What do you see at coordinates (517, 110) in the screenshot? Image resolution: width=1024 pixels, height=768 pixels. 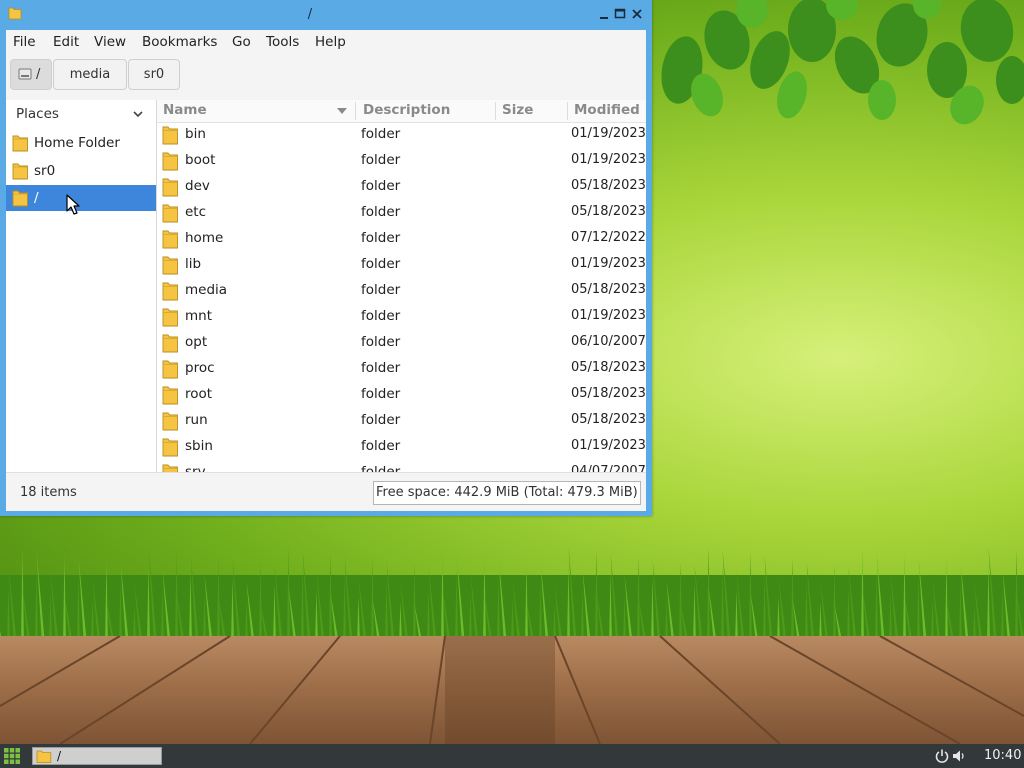 I see `column-size: Size` at bounding box center [517, 110].